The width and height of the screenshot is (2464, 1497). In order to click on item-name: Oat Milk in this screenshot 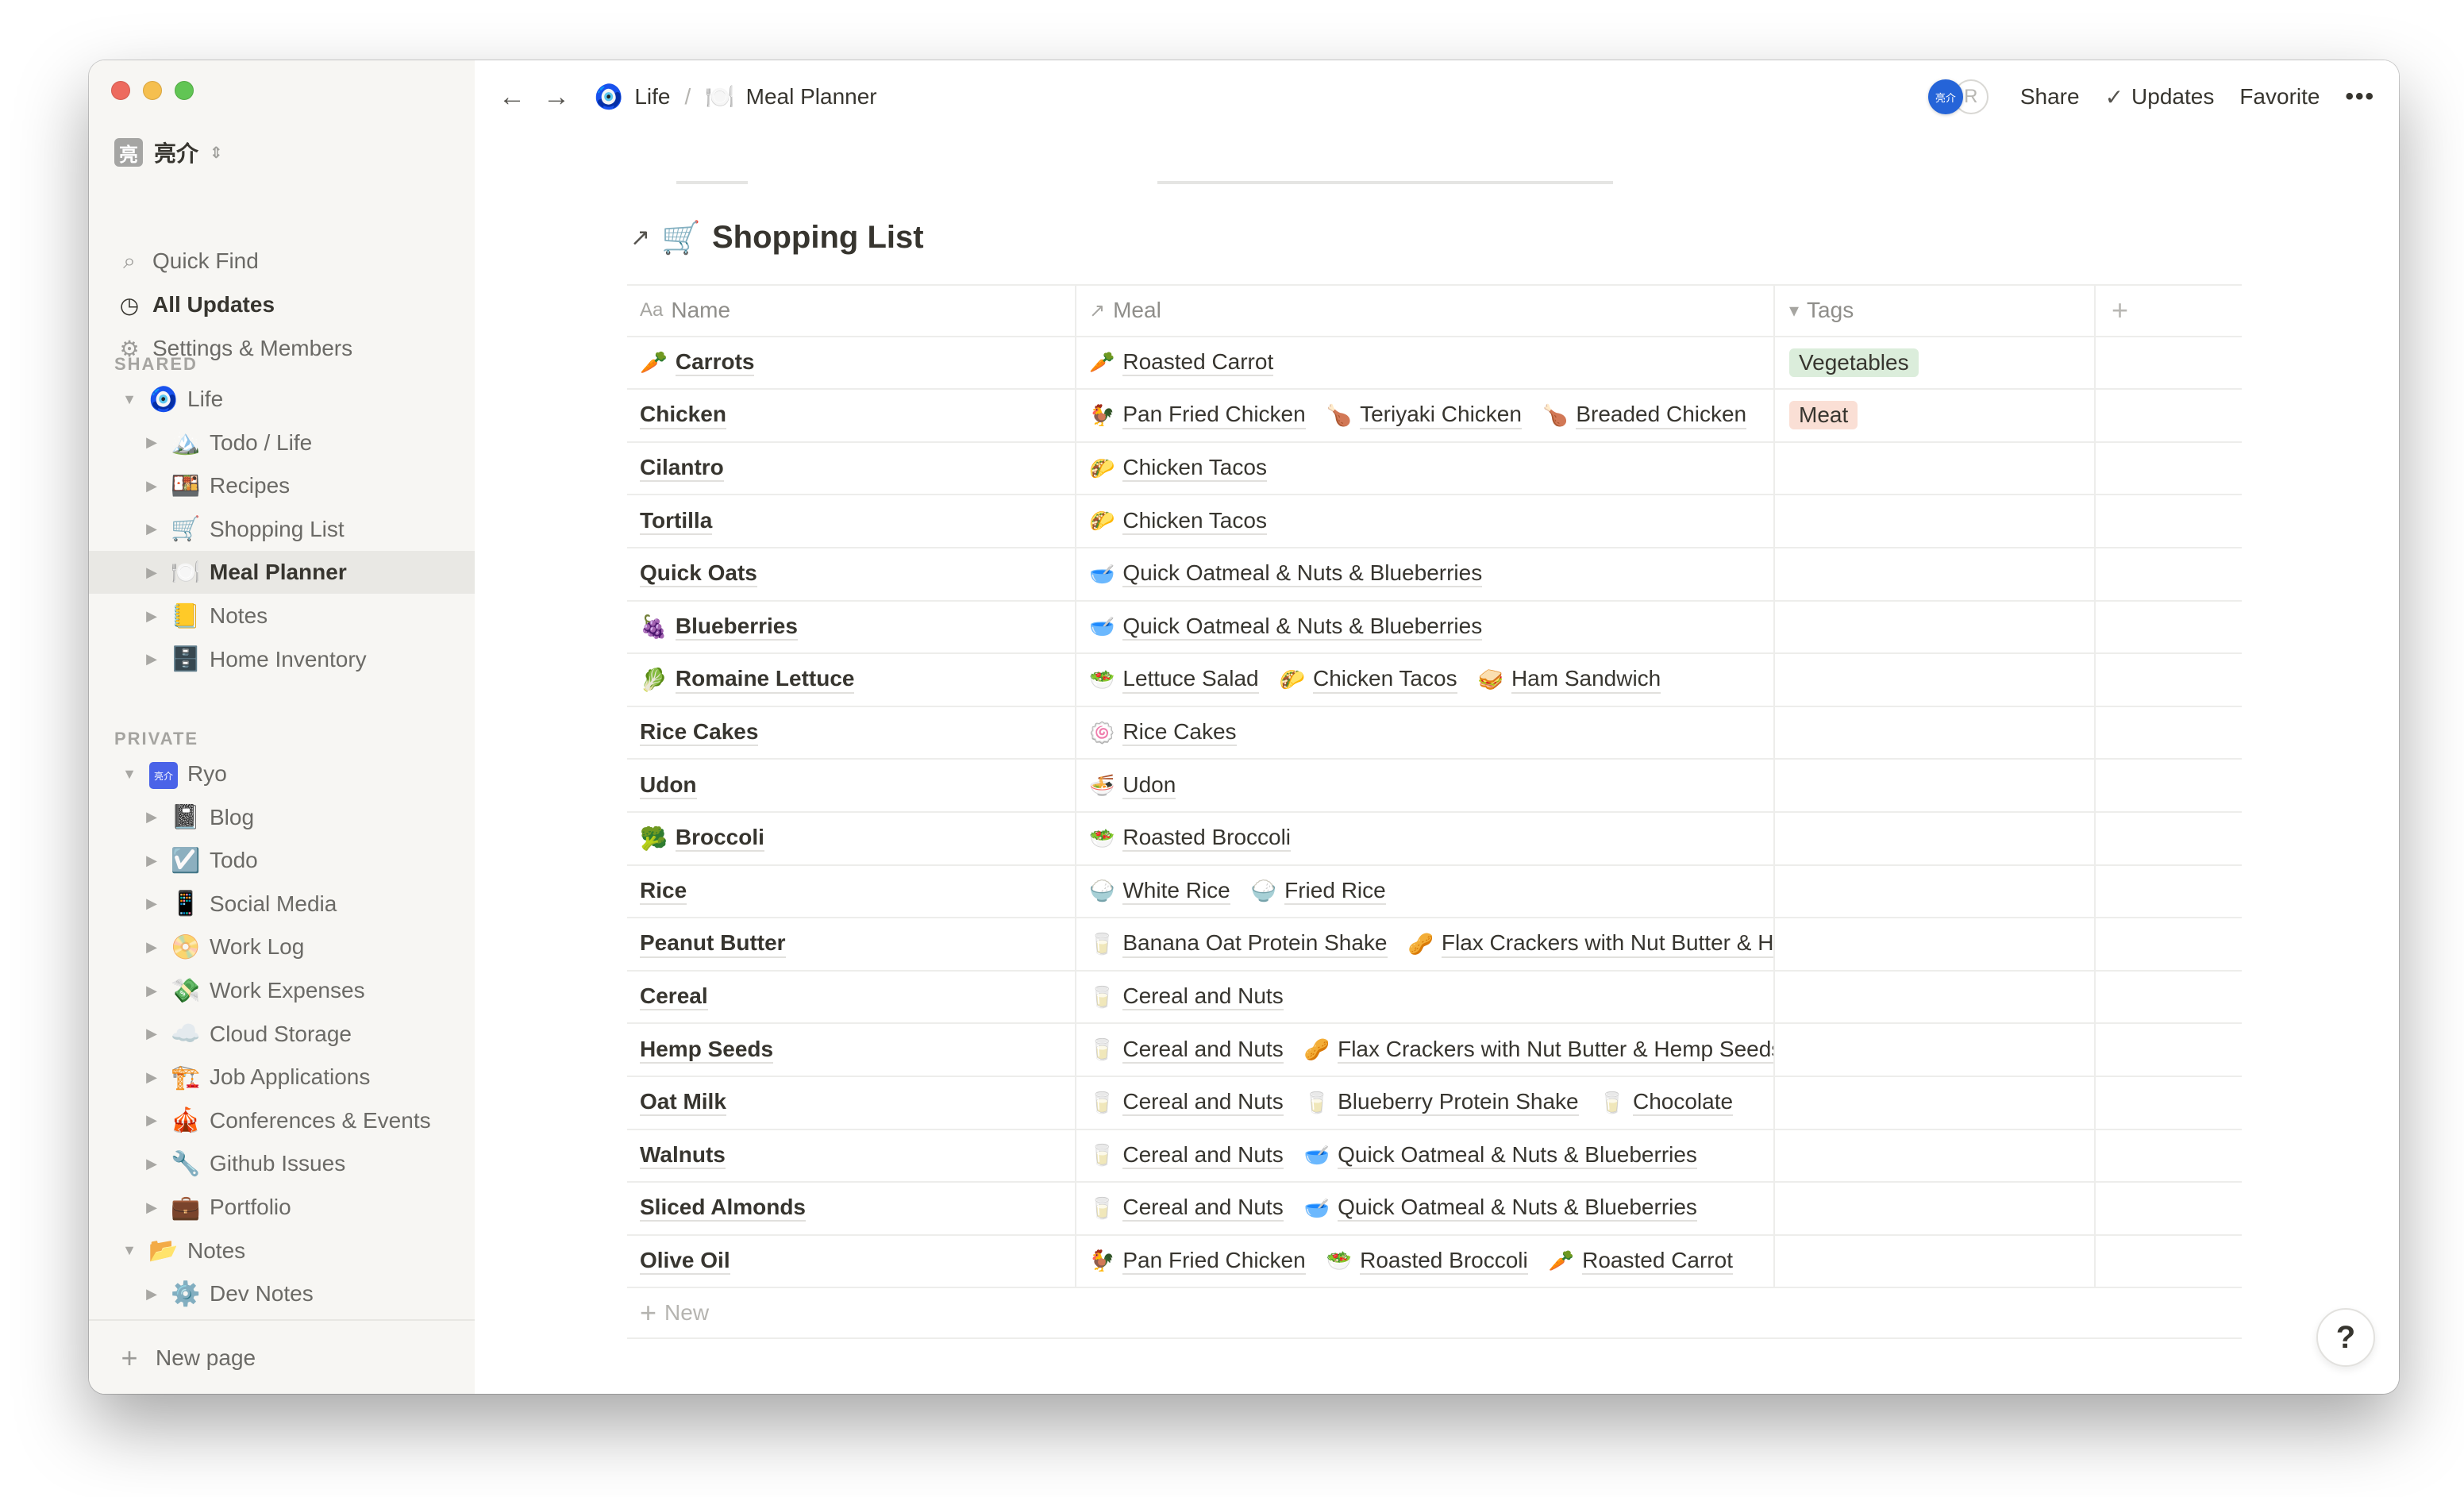, I will do `click(683, 1103)`.